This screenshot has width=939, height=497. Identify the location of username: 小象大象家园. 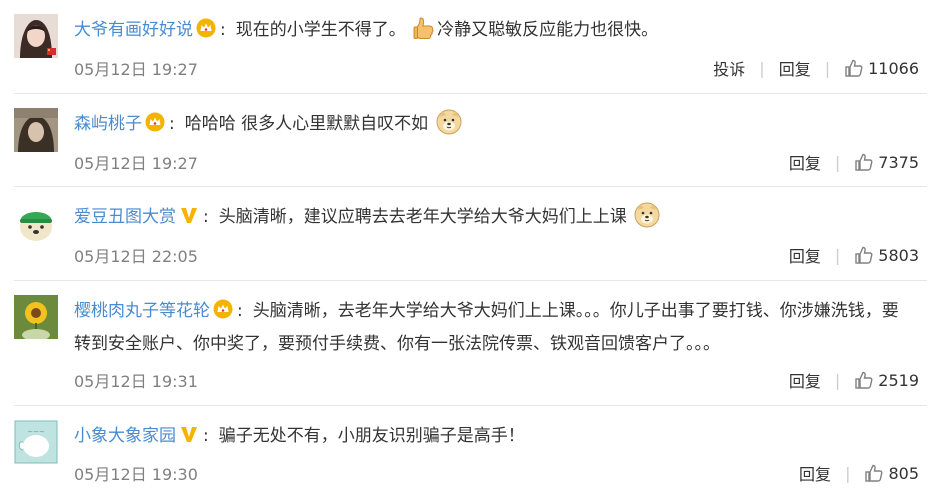
(125, 436).